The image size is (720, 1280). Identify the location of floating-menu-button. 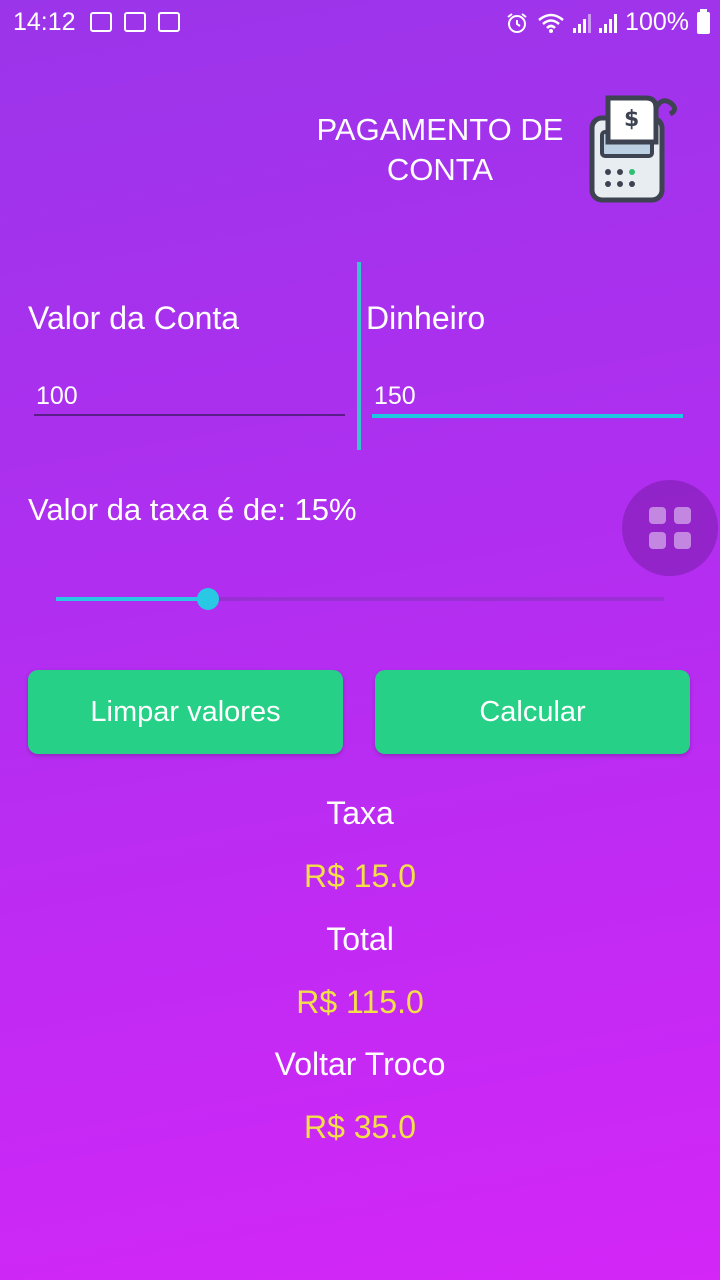
(670, 528).